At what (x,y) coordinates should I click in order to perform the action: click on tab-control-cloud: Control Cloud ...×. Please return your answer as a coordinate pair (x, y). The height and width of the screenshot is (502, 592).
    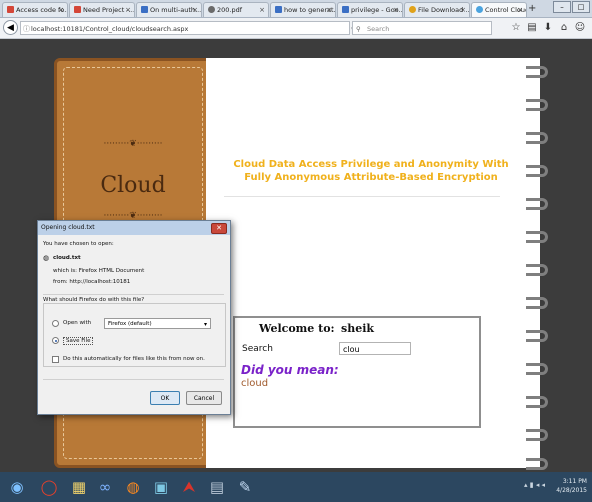
    Looking at the image, I should click on (499, 9).